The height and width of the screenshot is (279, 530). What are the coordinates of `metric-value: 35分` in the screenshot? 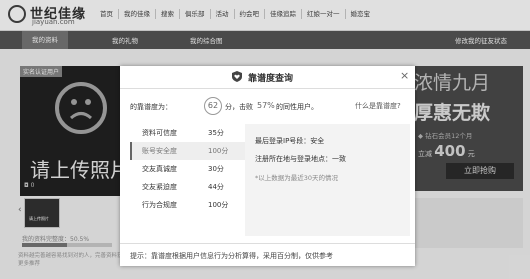 It's located at (216, 133).